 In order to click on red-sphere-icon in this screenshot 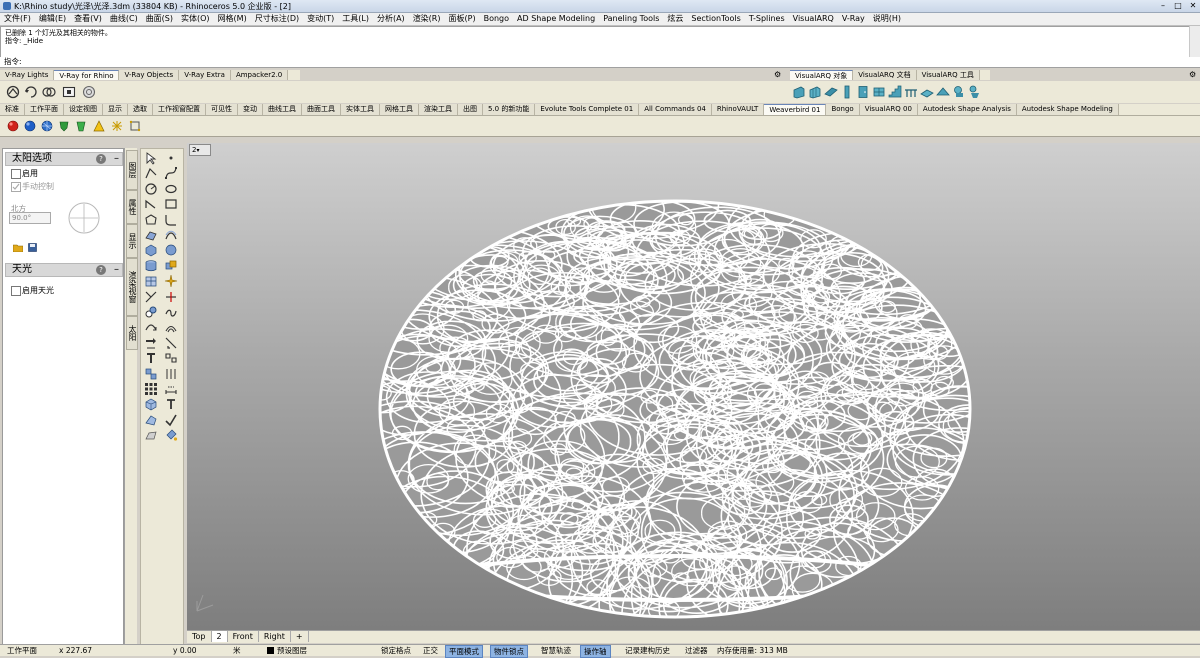, I will do `click(13, 126)`.